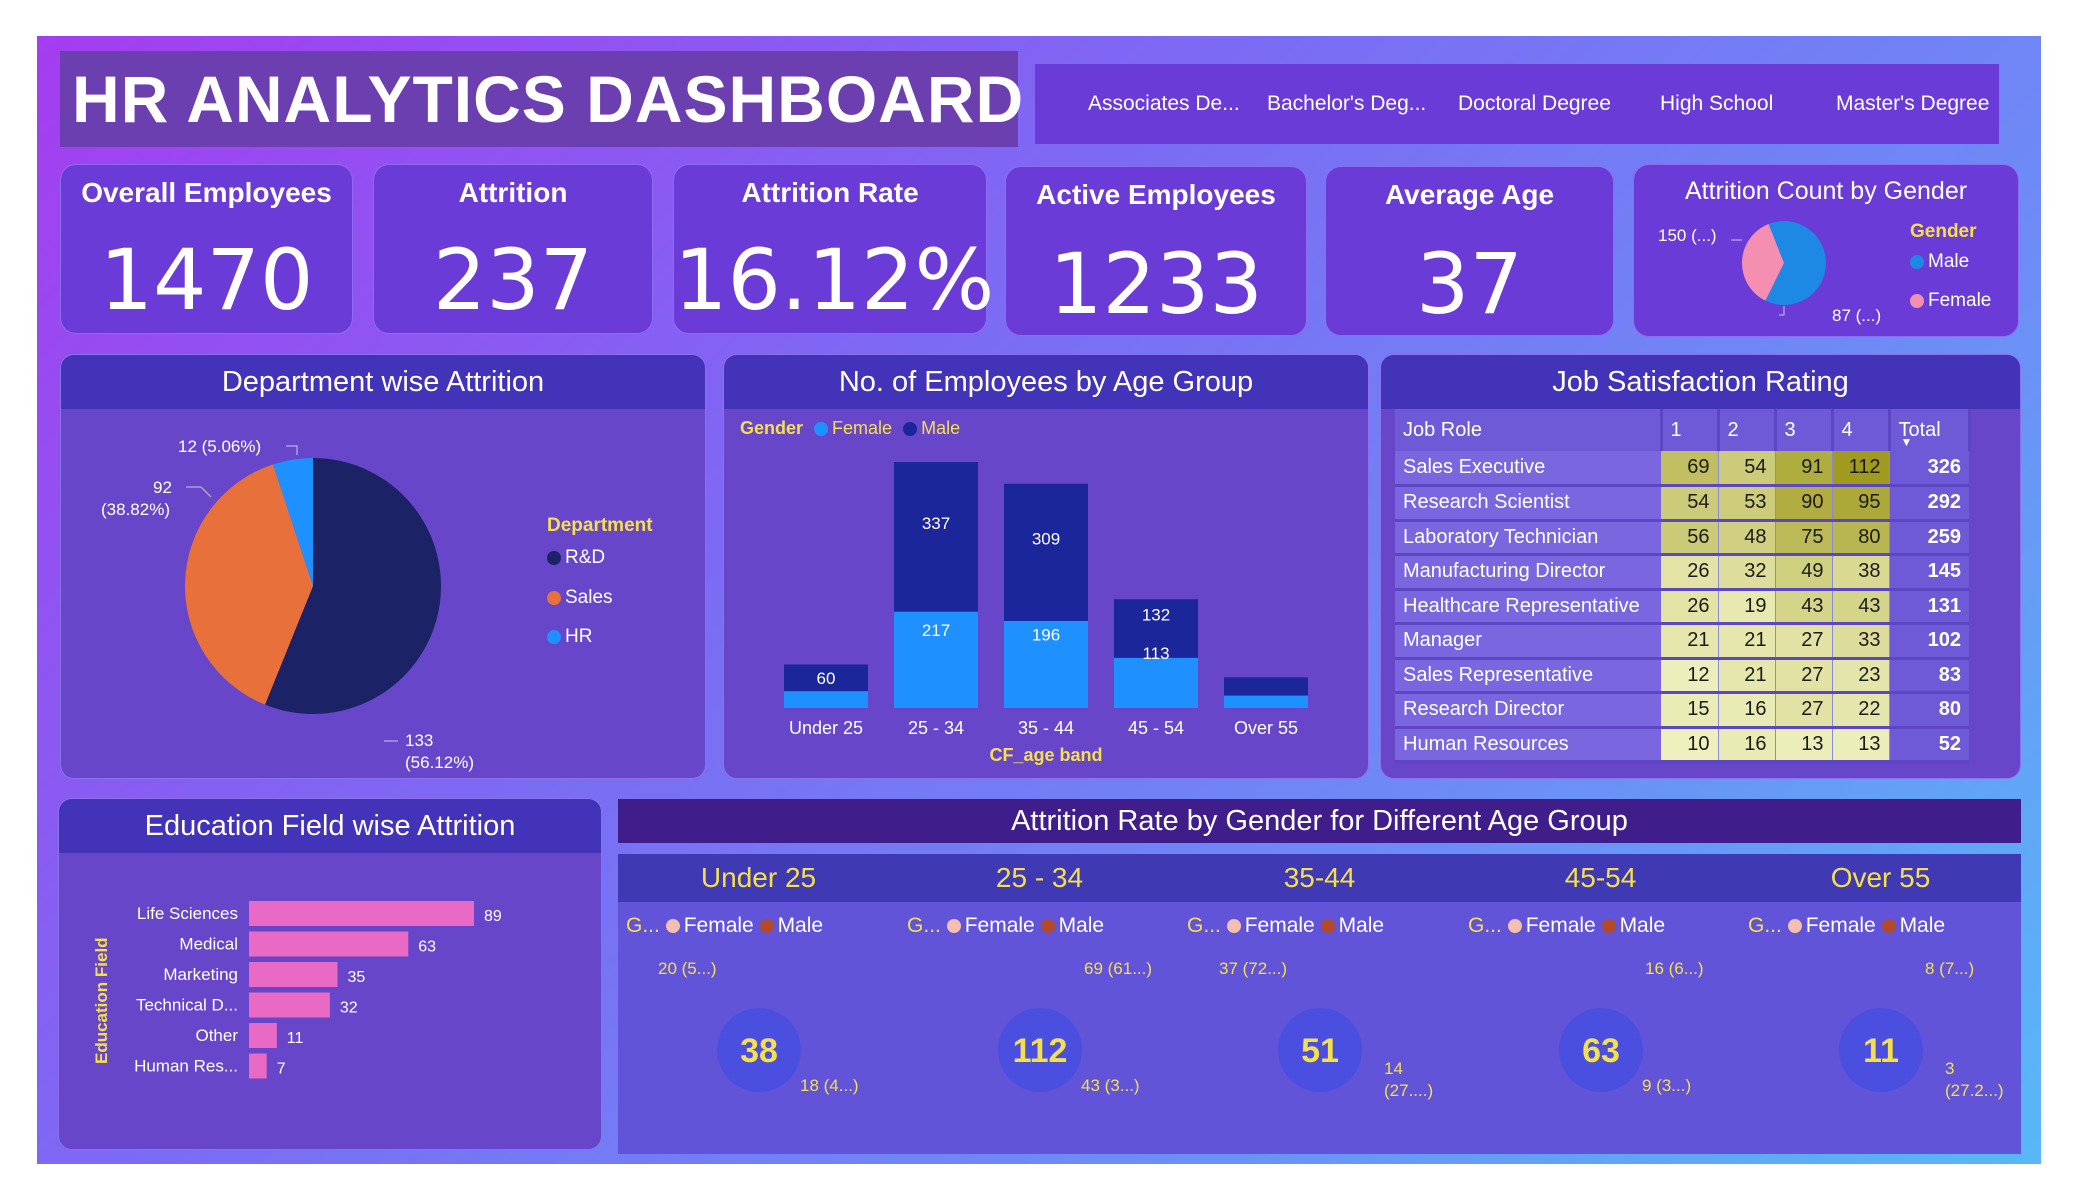 The height and width of the screenshot is (1200, 2075). I want to click on table-row: Laboratory Technician 56 48 75 80 259, so click(1682, 538).